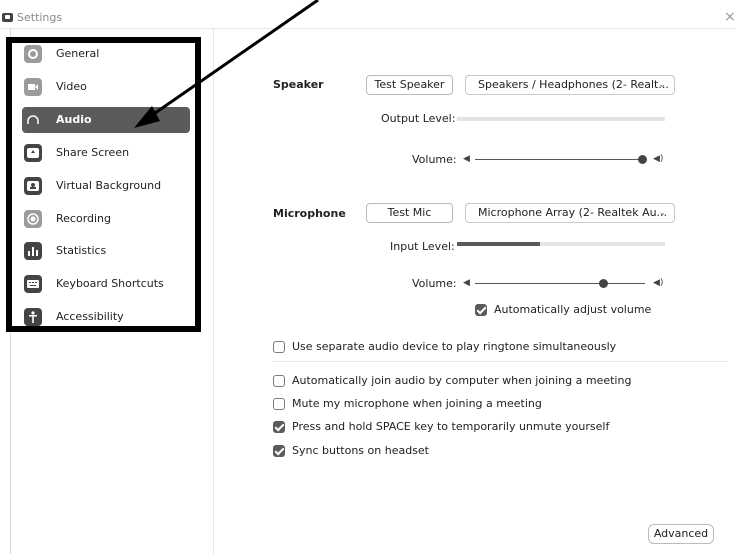 This screenshot has height=554, width=736. What do you see at coordinates (573, 309) in the screenshot?
I see `auto-adjust-volume-label: Automatically adjust volume` at bounding box center [573, 309].